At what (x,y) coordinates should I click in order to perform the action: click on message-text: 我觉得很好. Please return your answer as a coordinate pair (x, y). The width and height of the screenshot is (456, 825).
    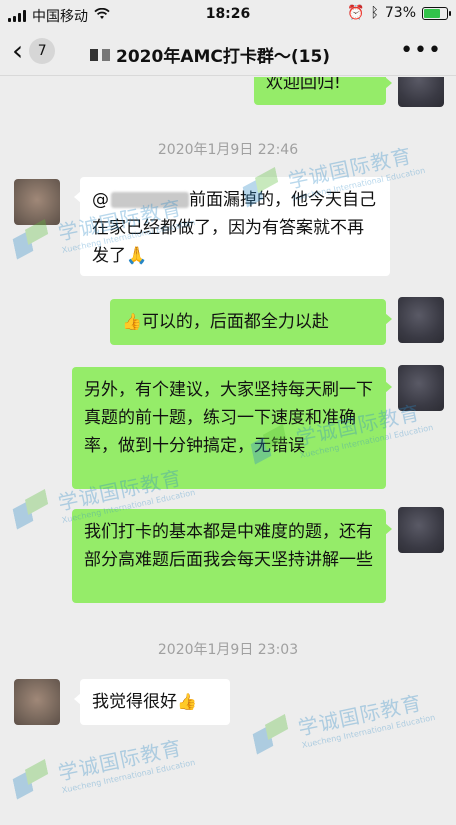
    Looking at the image, I should click on (134, 702).